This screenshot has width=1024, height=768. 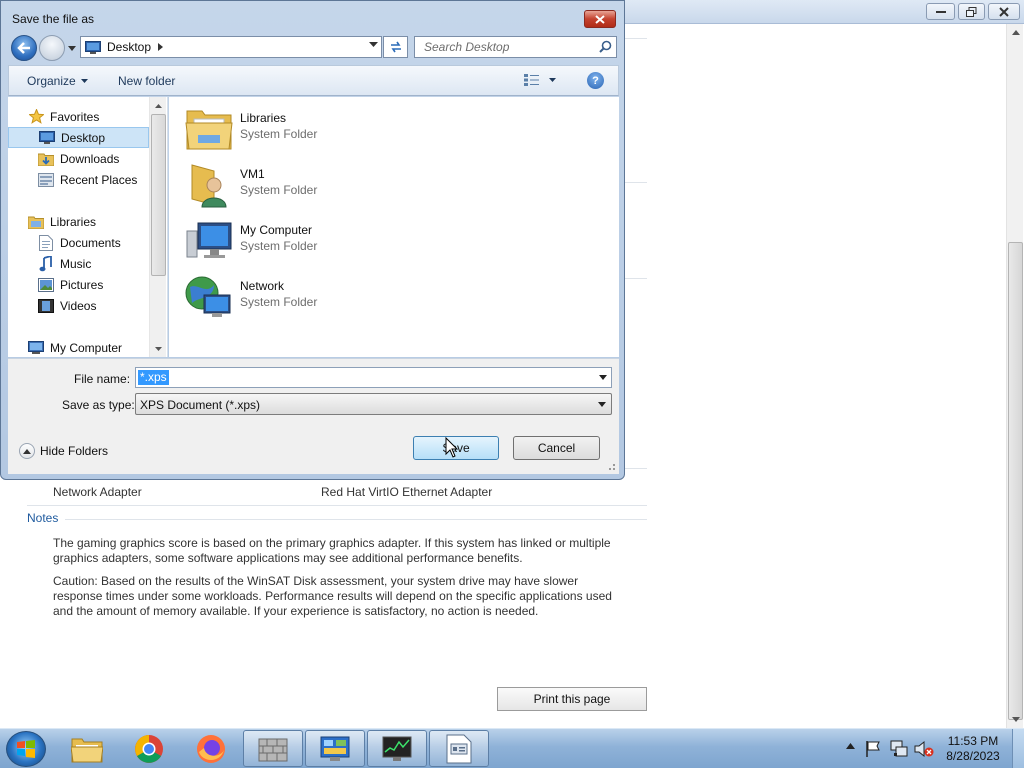 What do you see at coordinates (900, 749) in the screenshot?
I see `network-status-icon` at bounding box center [900, 749].